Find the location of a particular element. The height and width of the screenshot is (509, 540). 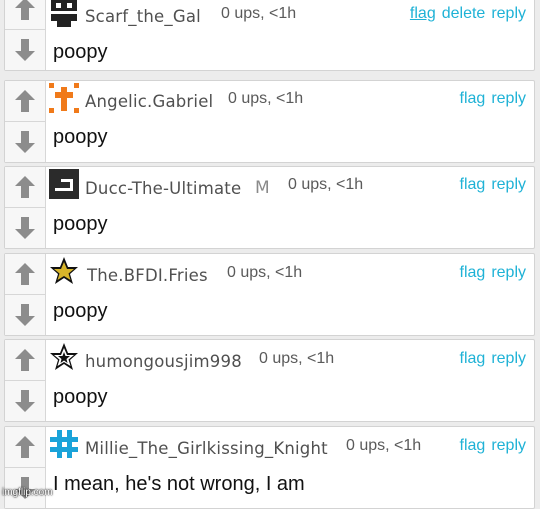

black-pixel-face-icon is located at coordinates (64, 13).